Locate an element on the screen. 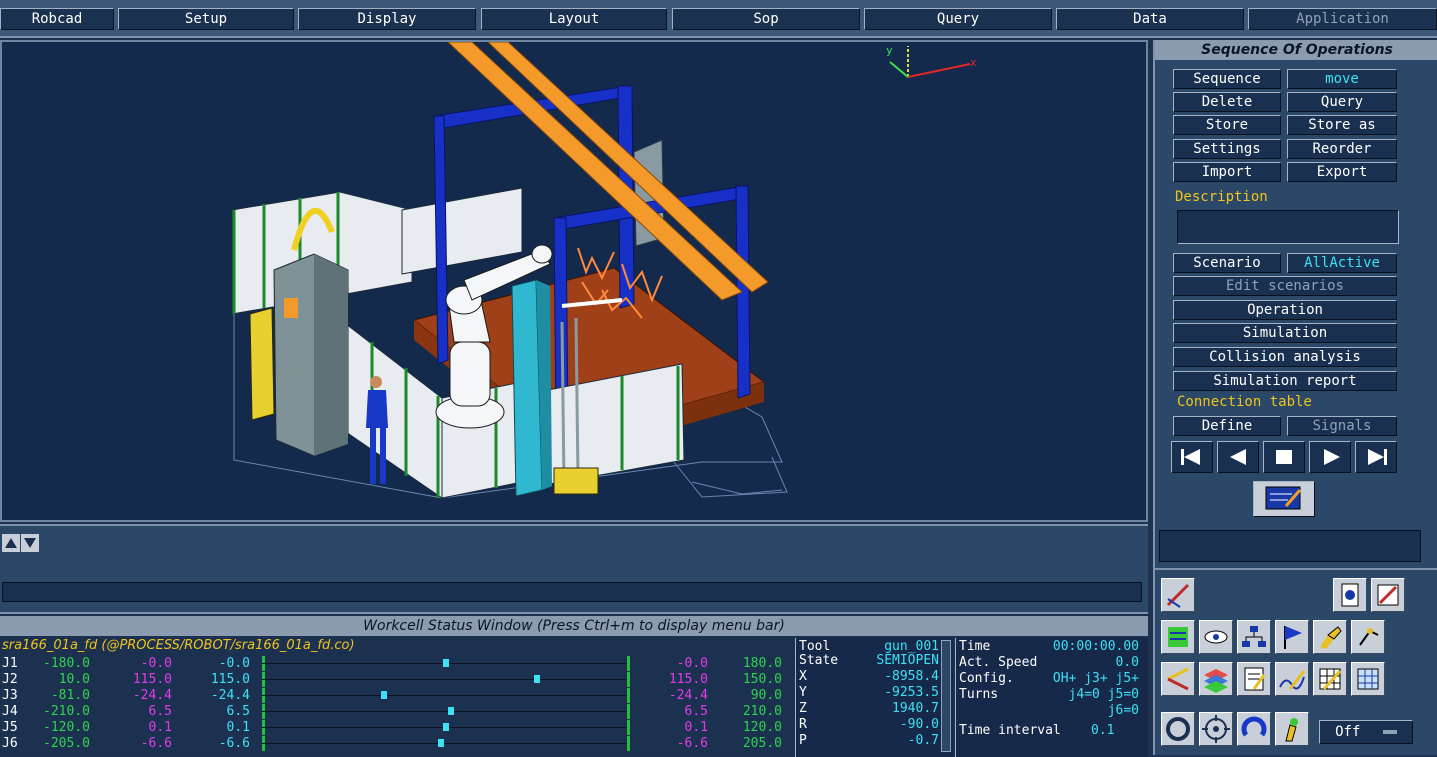 This screenshot has width=1437, height=757. description-field is located at coordinates (1288, 227).